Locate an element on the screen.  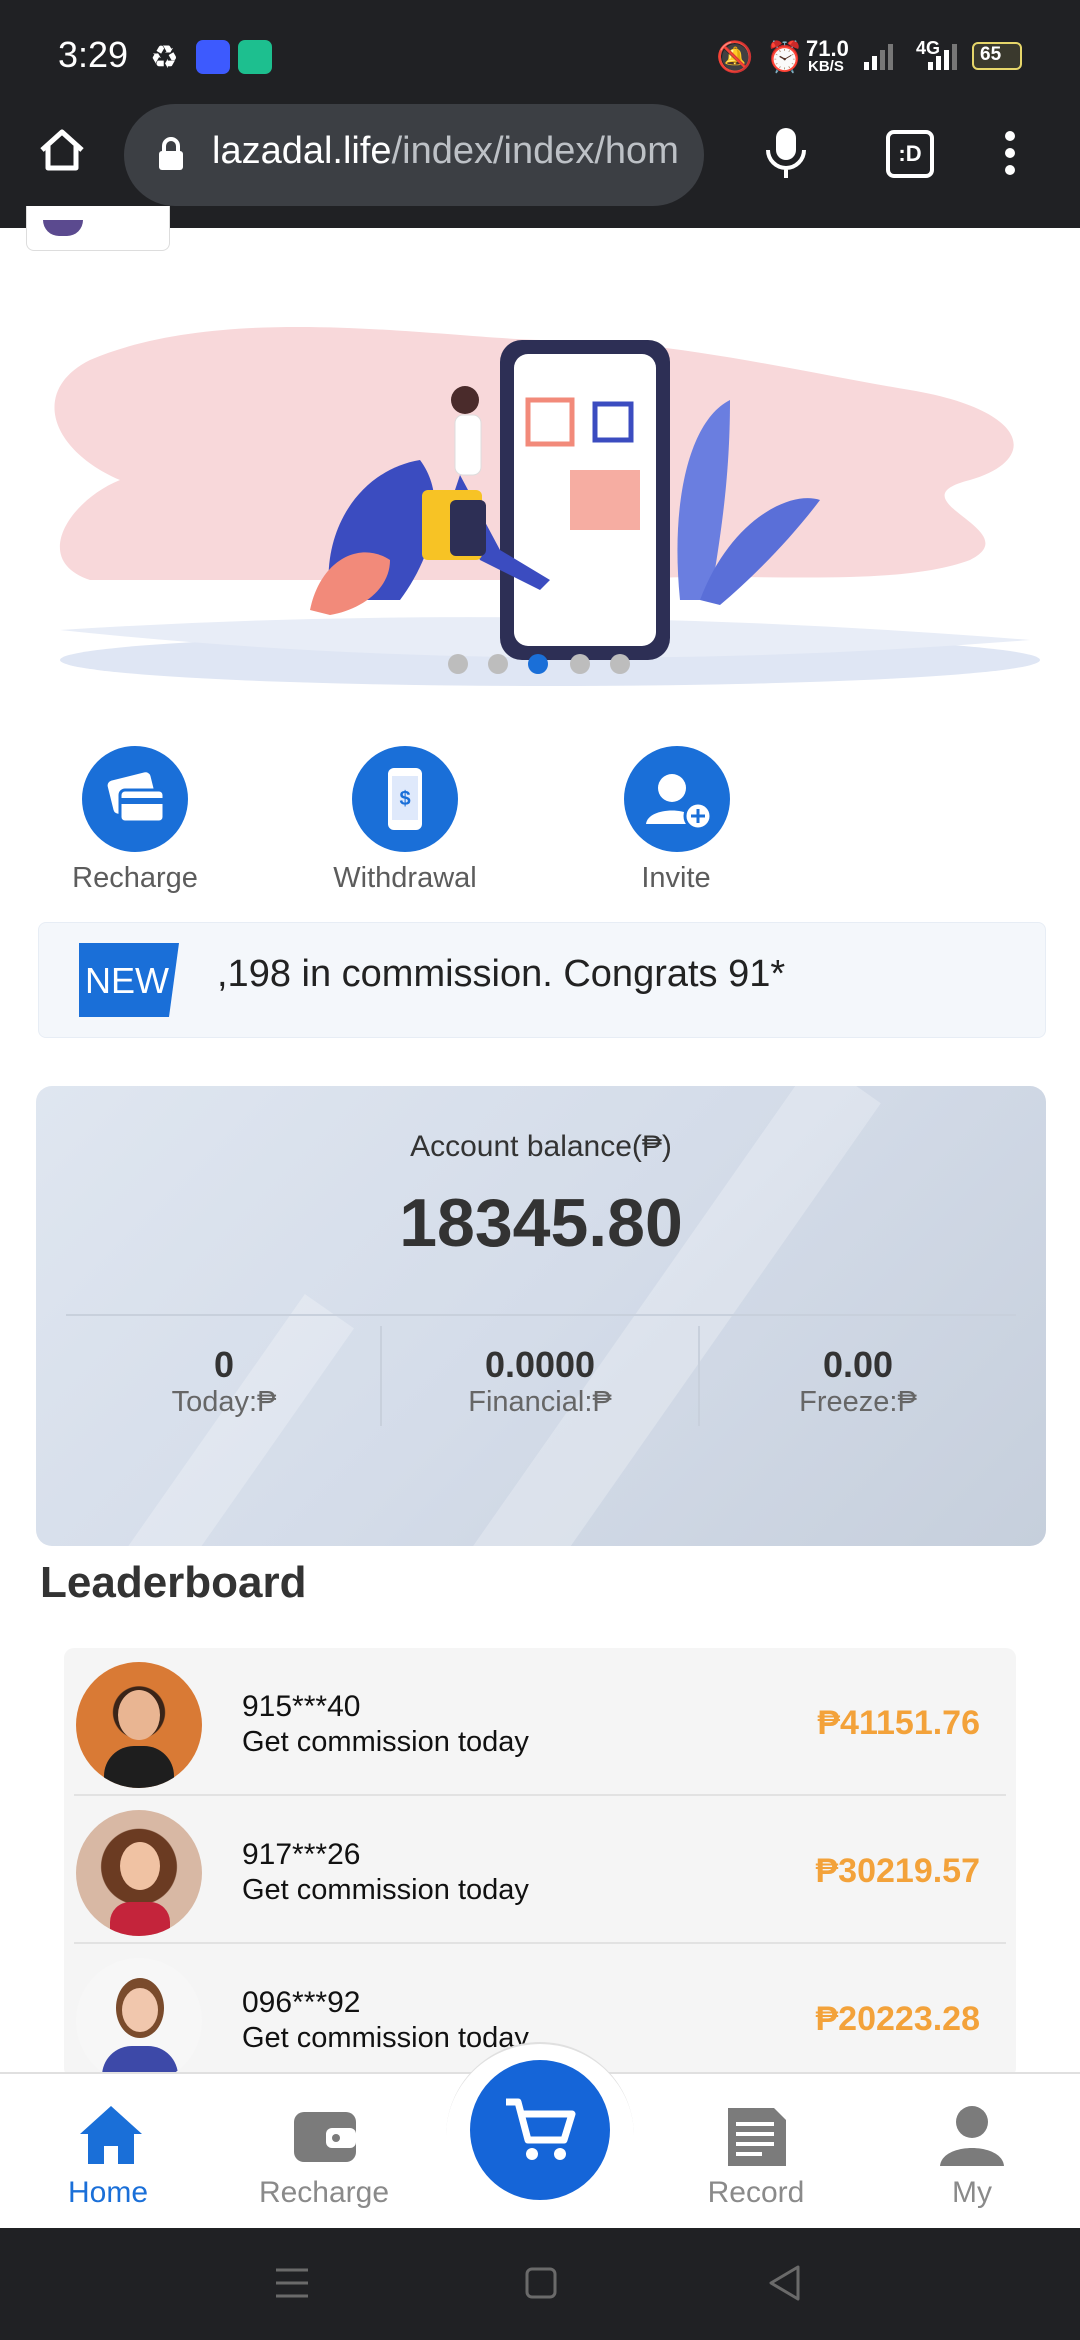
leaderboard-row: 915***40 Get commission today ₱41151.76 is located at coordinates (540, 1722).